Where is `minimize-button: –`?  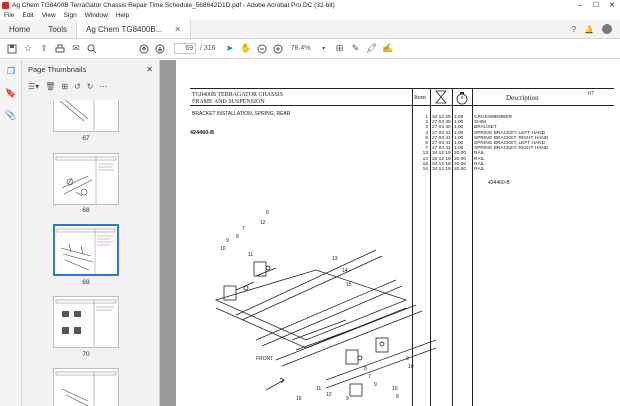
minimize-button: – is located at coordinates (580, 5).